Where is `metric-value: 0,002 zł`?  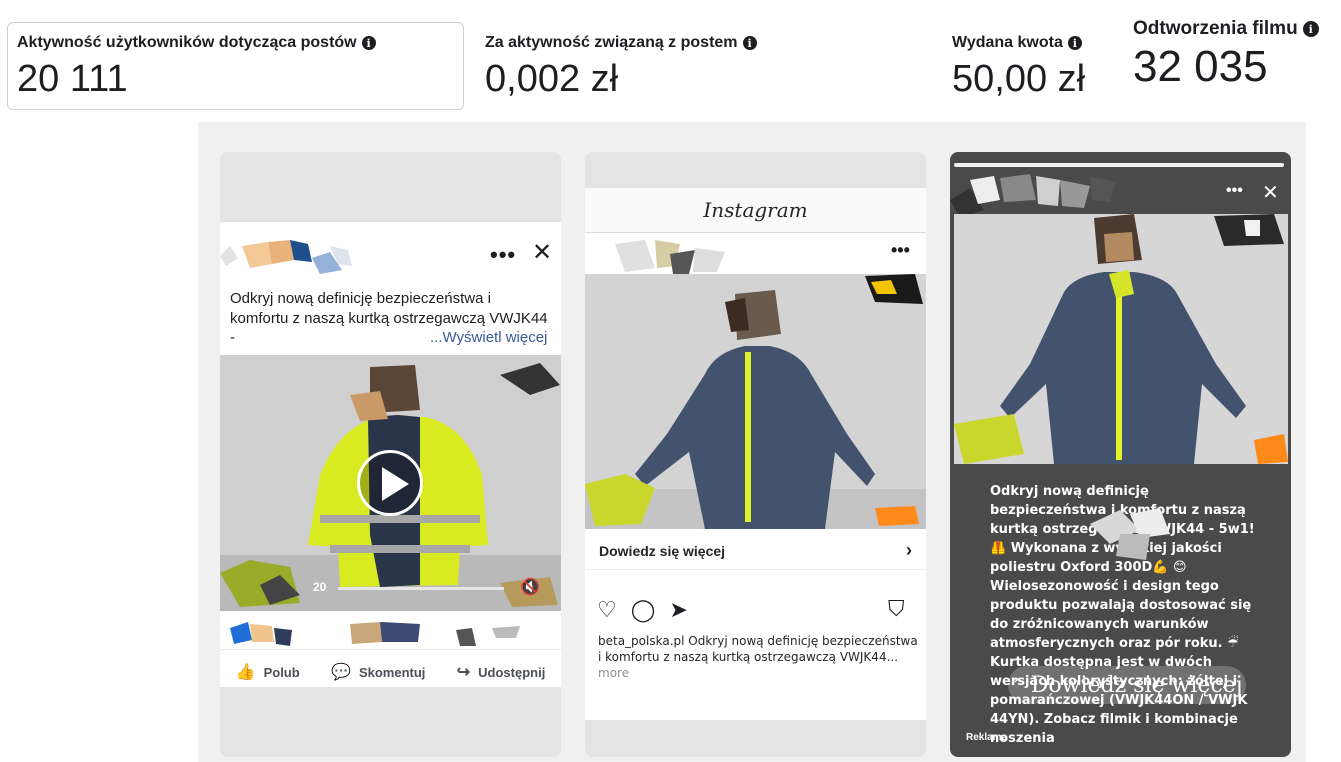 metric-value: 0,002 zł is located at coordinates (552, 79).